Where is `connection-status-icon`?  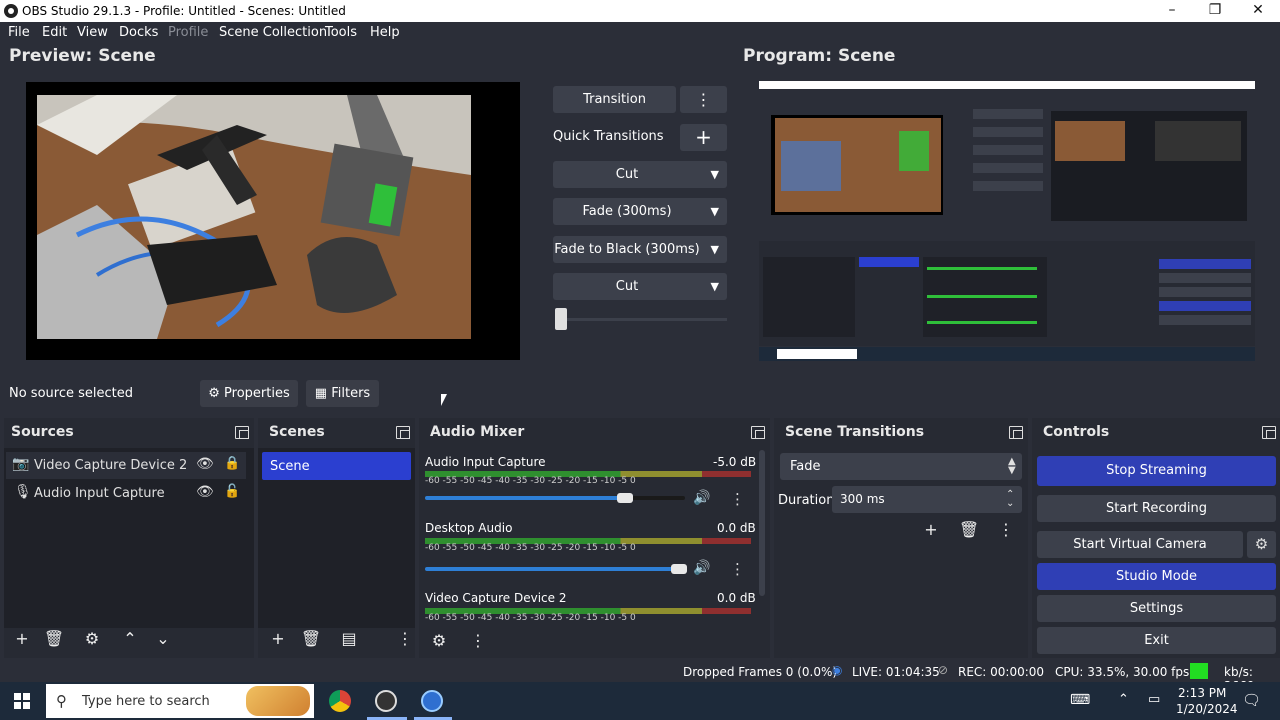
connection-status-icon is located at coordinates (1199, 671).